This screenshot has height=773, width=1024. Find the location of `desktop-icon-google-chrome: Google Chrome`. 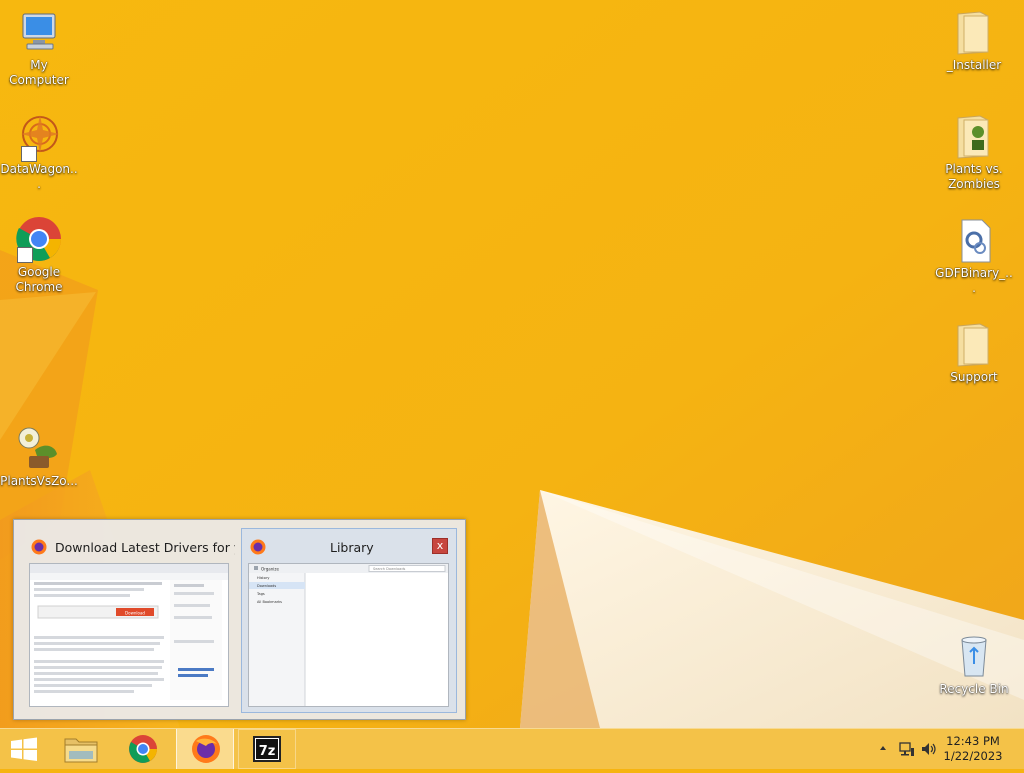

desktop-icon-google-chrome: Google Chrome is located at coordinates (39, 255).